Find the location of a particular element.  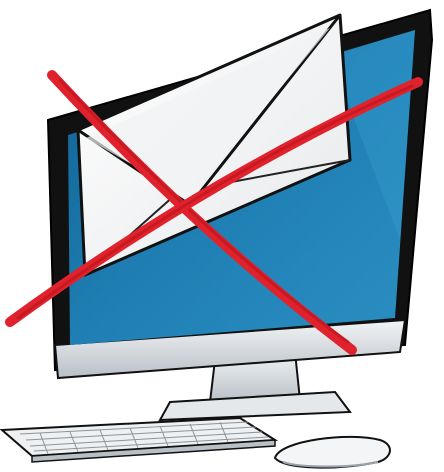

keyboard-icon is located at coordinates (139, 439).